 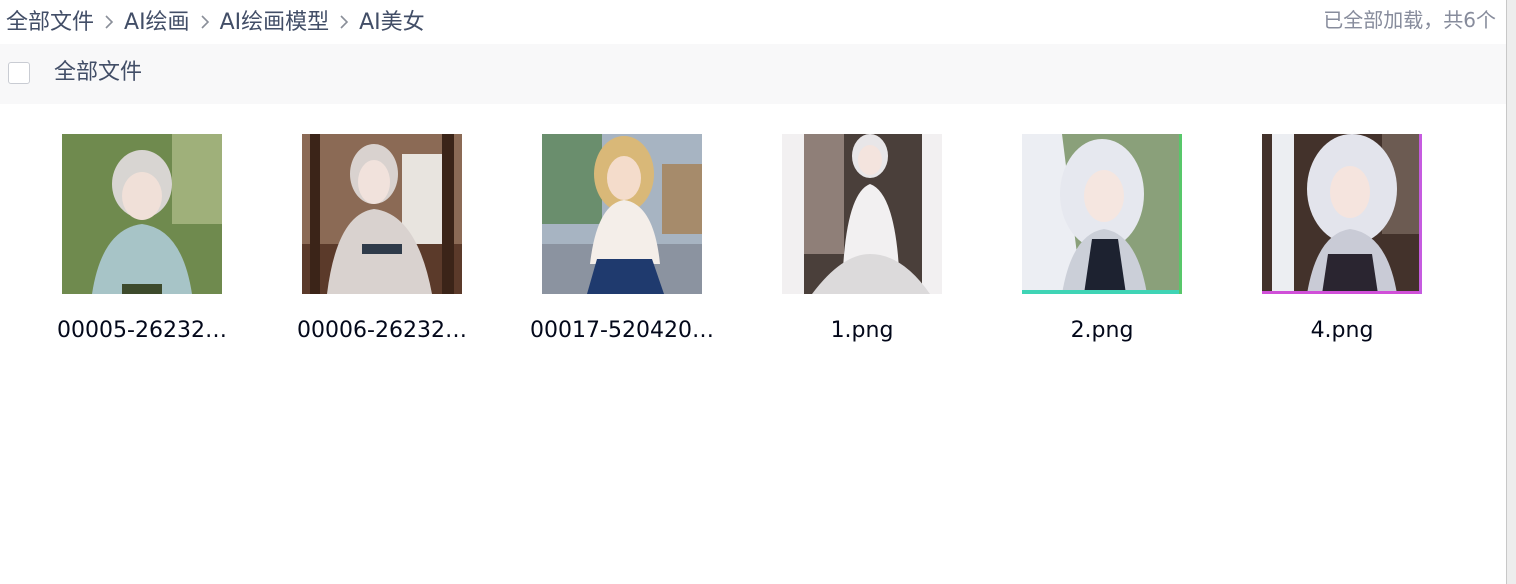 I want to click on breadcrumb: 全部文件 AI绘画 AI绘画模型 AI美女, so click(x=215, y=20).